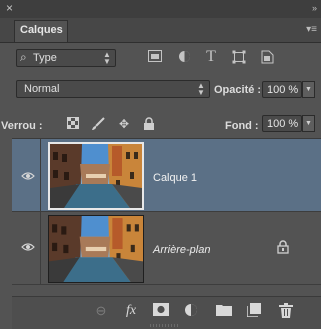 This screenshot has height=329, width=321. Describe the element at coordinates (66, 58) in the screenshot. I see `filter-kind-select` at that location.